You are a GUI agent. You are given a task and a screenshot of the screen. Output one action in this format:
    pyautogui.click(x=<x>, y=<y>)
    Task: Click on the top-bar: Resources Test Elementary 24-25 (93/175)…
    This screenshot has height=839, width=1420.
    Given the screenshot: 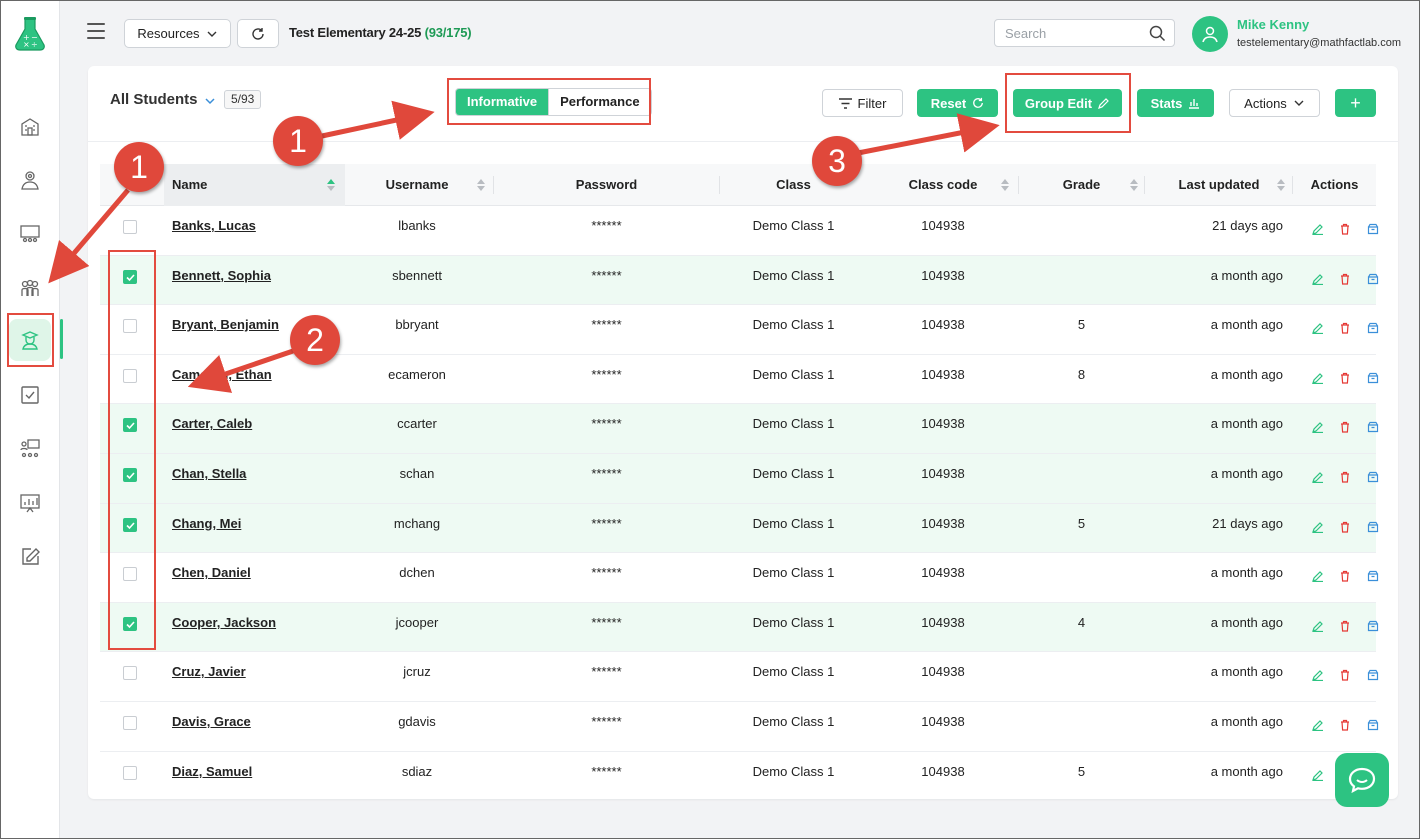 What is the action you would take?
    pyautogui.click(x=740, y=32)
    